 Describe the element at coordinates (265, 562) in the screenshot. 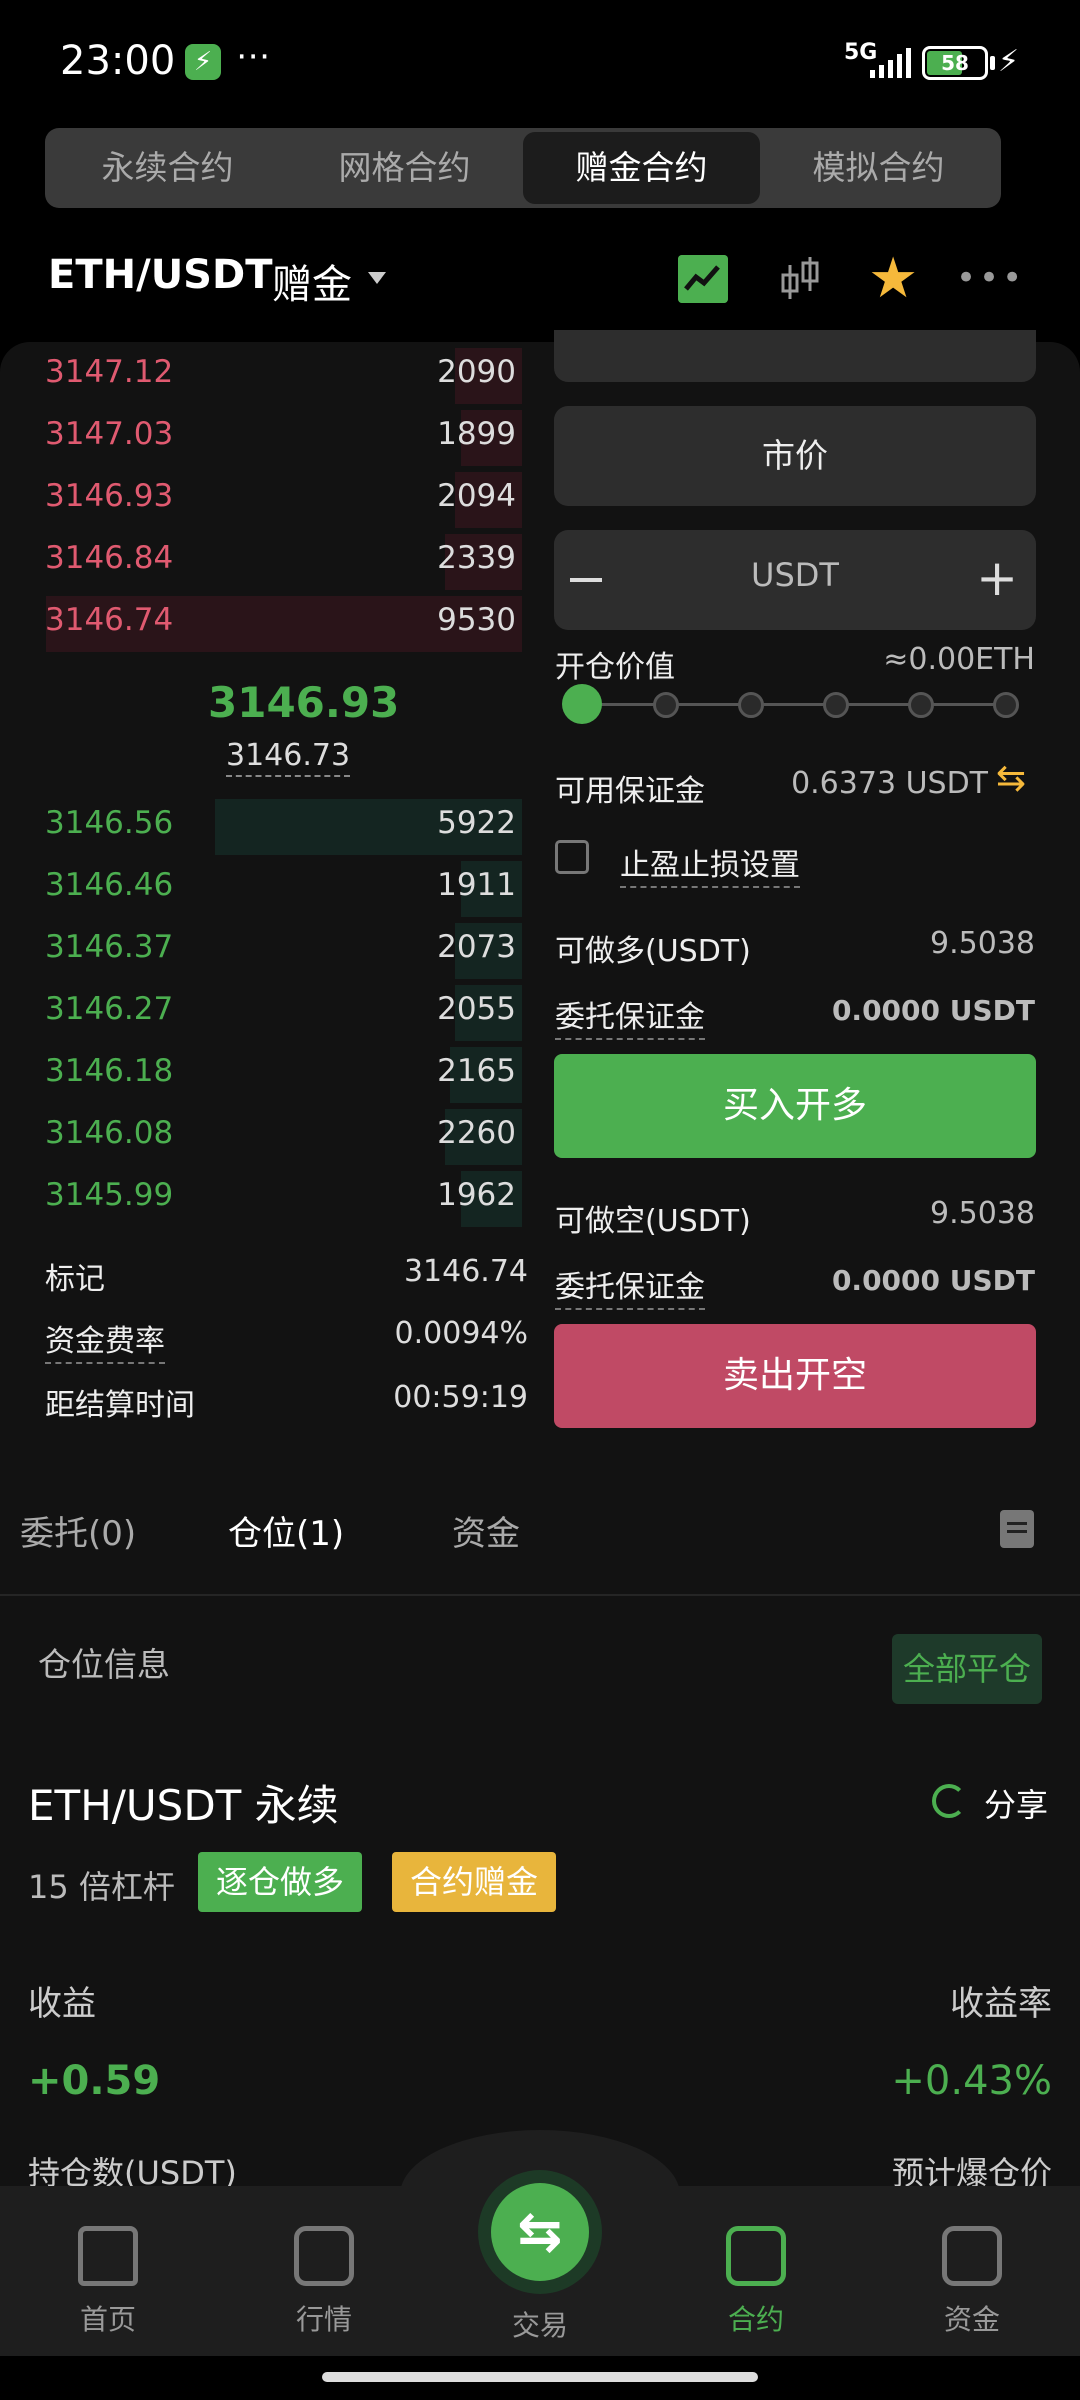

I see `ask-row: 3146.84 2339` at that location.